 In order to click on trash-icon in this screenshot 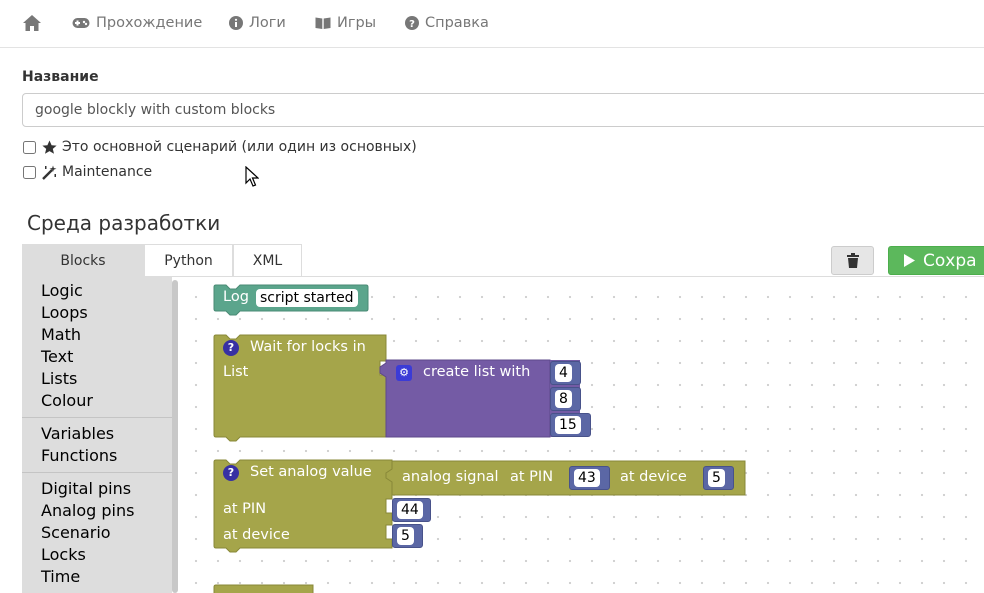, I will do `click(852, 260)`.